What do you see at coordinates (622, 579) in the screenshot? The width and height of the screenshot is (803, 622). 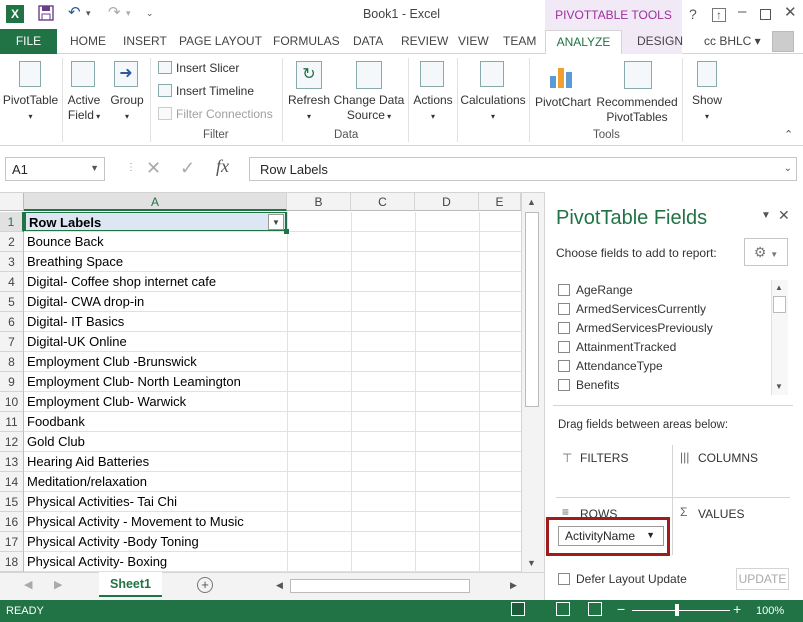 I see `defer-layout-checkbox: Defer Layout Update` at bounding box center [622, 579].